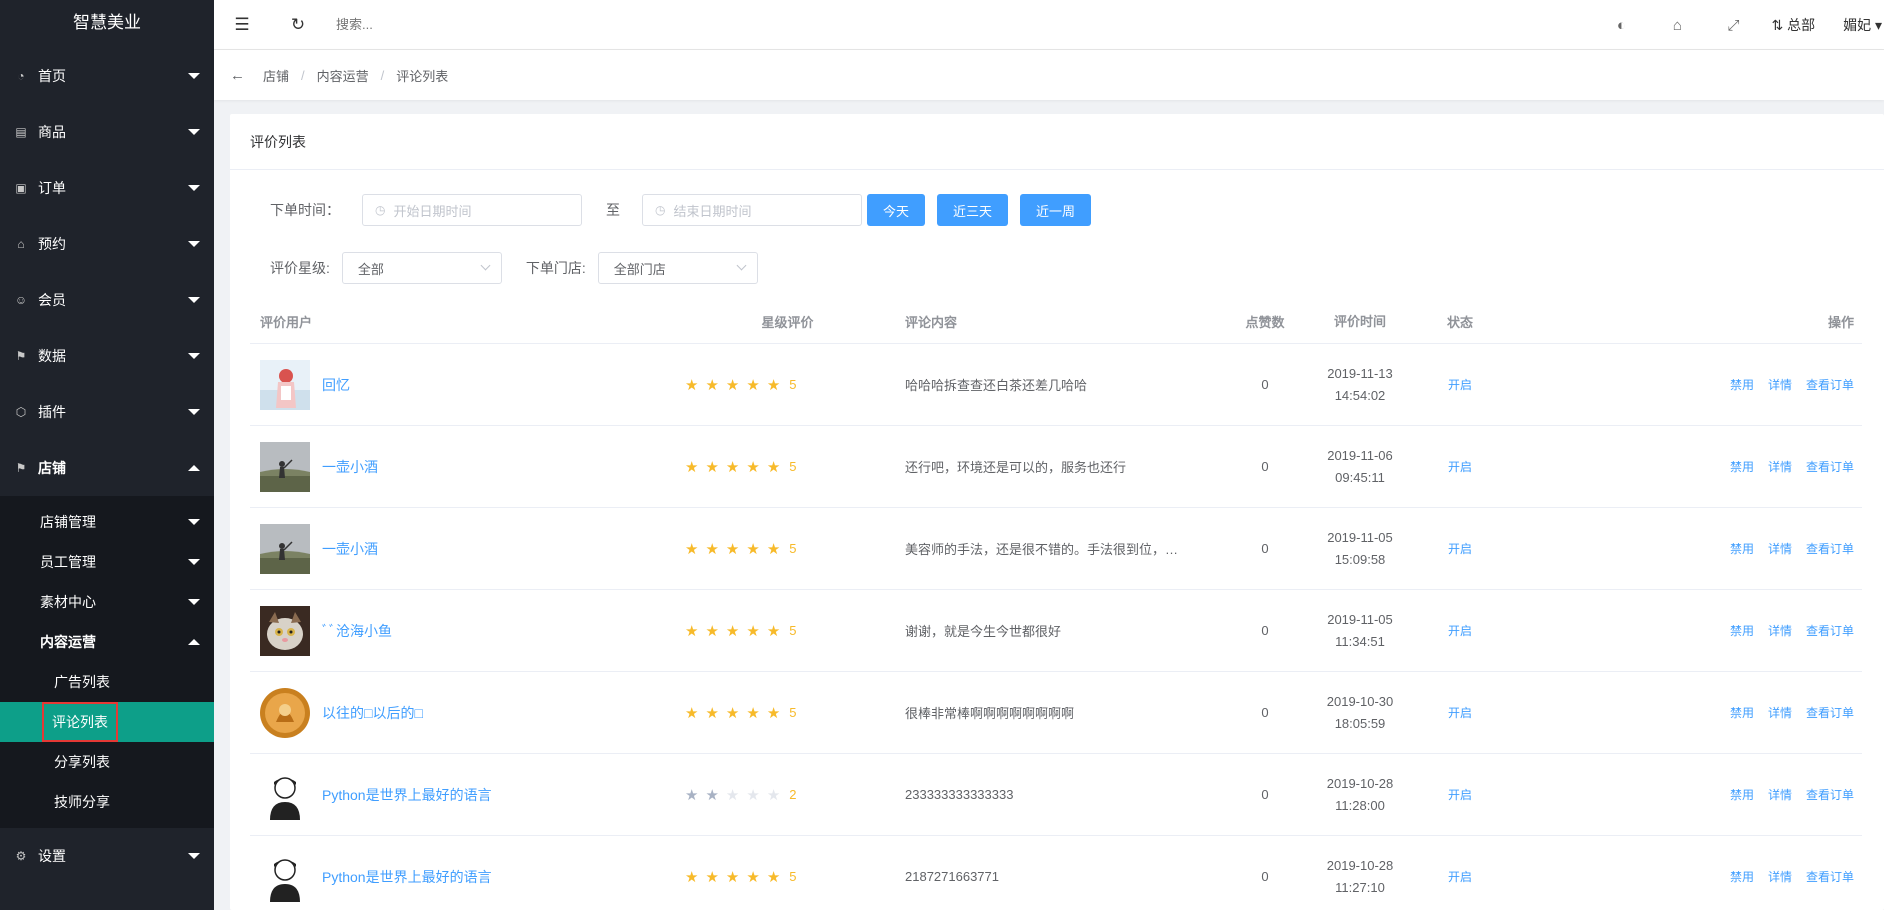 Image resolution: width=1884 pixels, height=910 pixels. Describe the element at coordinates (107, 412) in the screenshot. I see `menu-item: ⬡ 插件` at that location.